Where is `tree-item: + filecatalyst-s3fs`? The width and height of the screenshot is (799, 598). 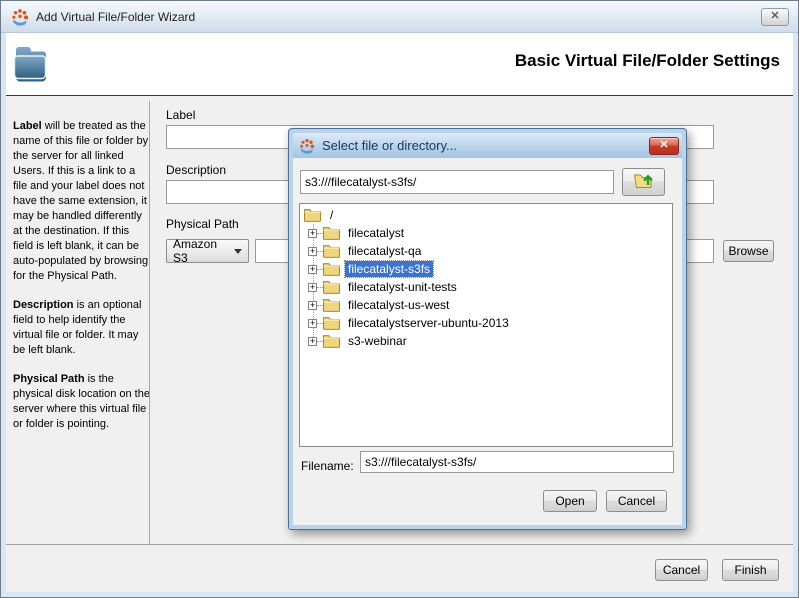 tree-item: + filecatalyst-s3fs is located at coordinates (486, 269).